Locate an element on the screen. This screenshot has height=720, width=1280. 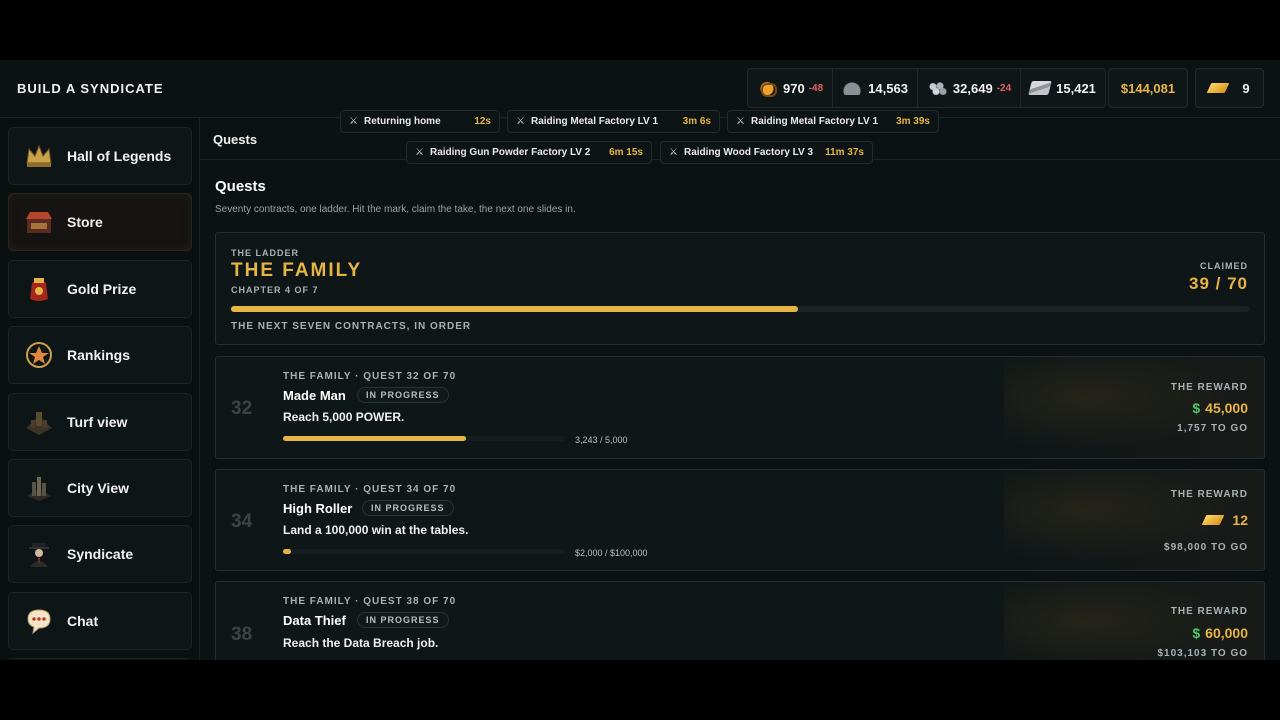
metal-icon is located at coordinates (936, 88).